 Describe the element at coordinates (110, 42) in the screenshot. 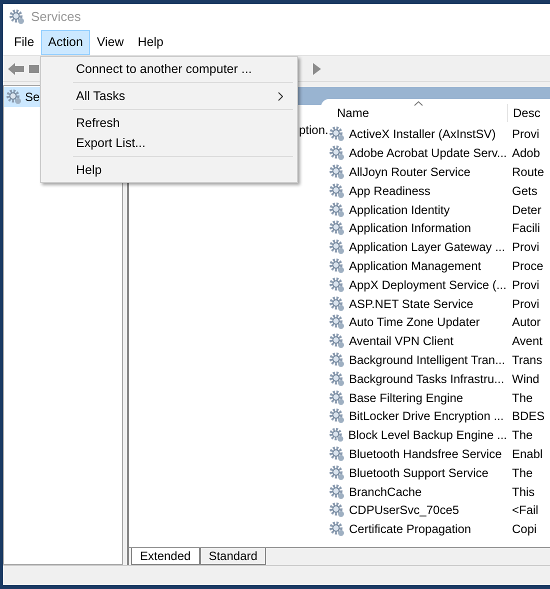

I see `menu-item: View` at that location.